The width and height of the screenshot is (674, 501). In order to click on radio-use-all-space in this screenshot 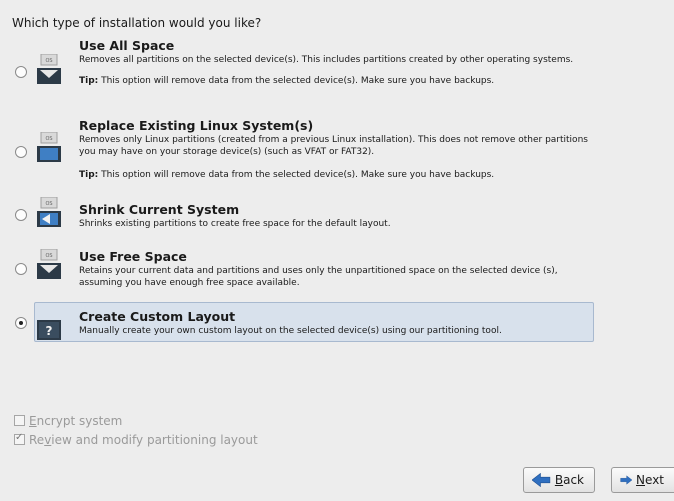, I will do `click(21, 72)`.